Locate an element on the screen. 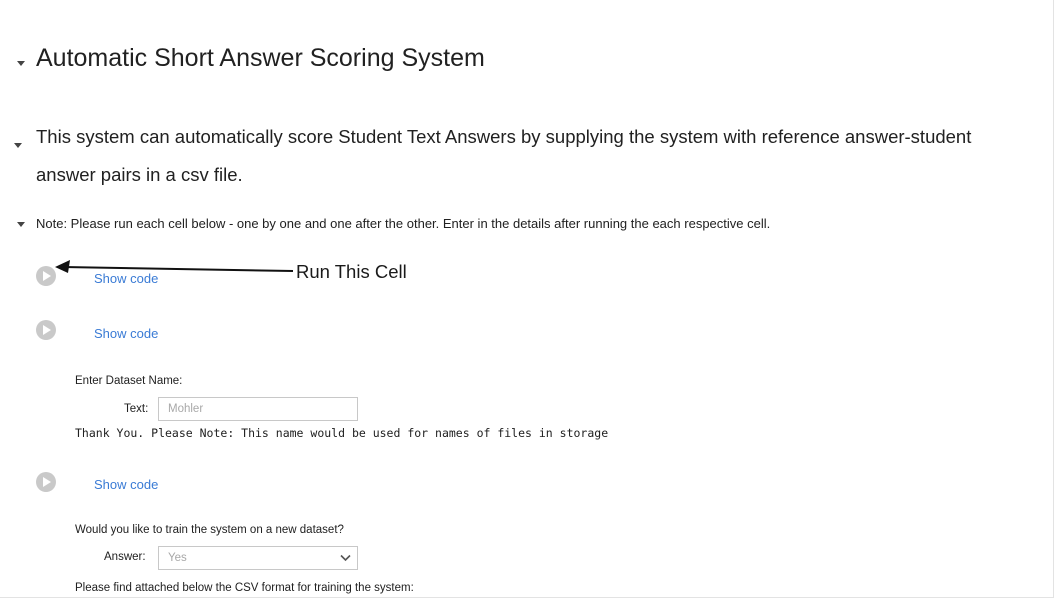 This screenshot has height=603, width=1056. chevron-down-icon is located at coordinates (345, 558).